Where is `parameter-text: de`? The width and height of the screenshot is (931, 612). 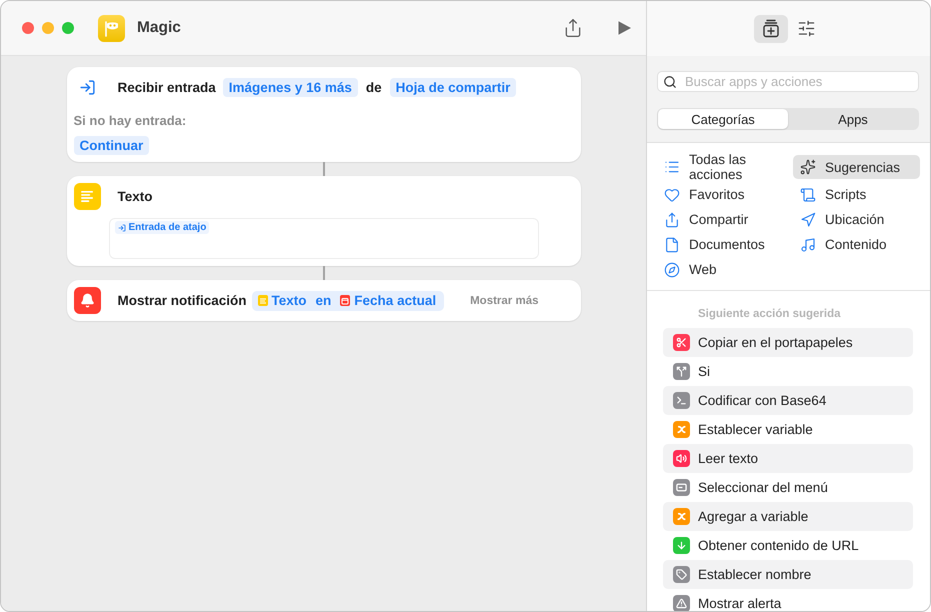 parameter-text: de is located at coordinates (374, 87).